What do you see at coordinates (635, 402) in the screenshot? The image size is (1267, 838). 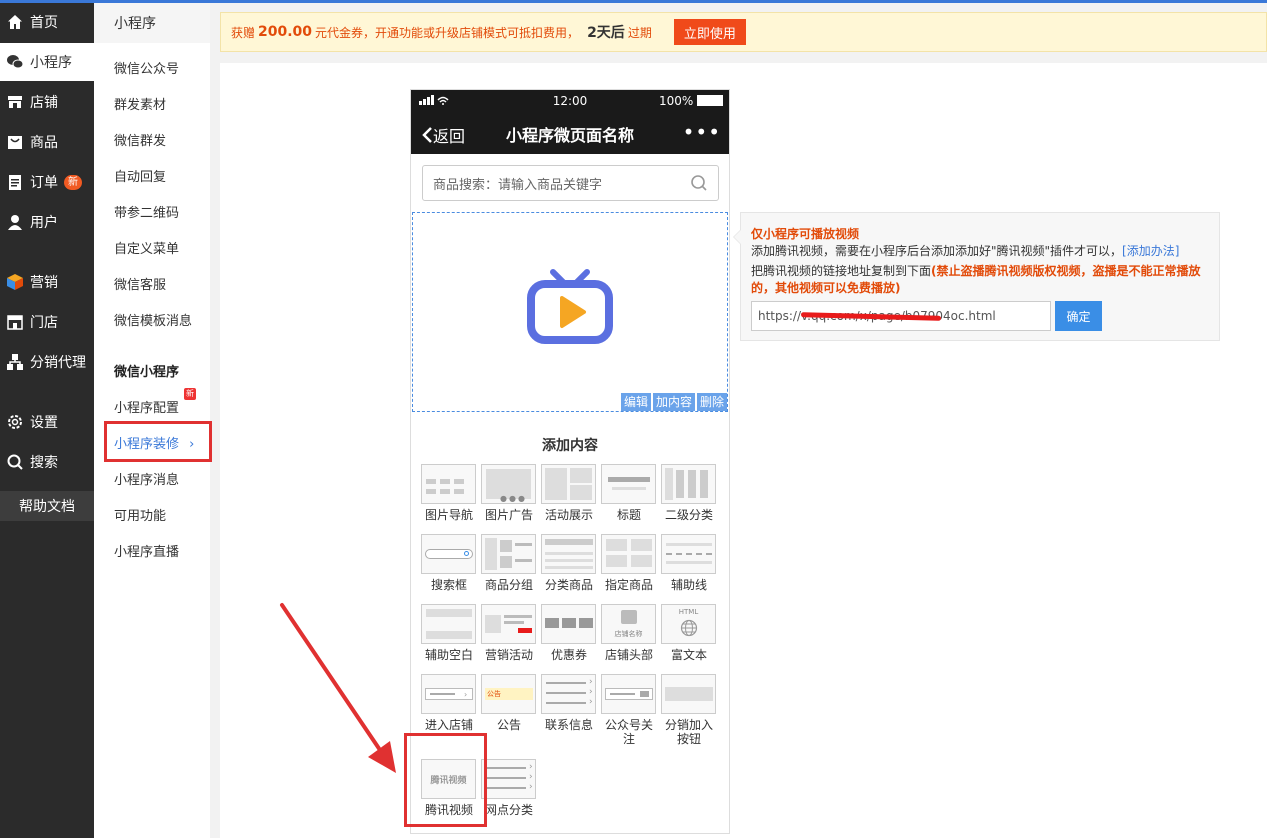 I see `edit-button: 编辑` at bounding box center [635, 402].